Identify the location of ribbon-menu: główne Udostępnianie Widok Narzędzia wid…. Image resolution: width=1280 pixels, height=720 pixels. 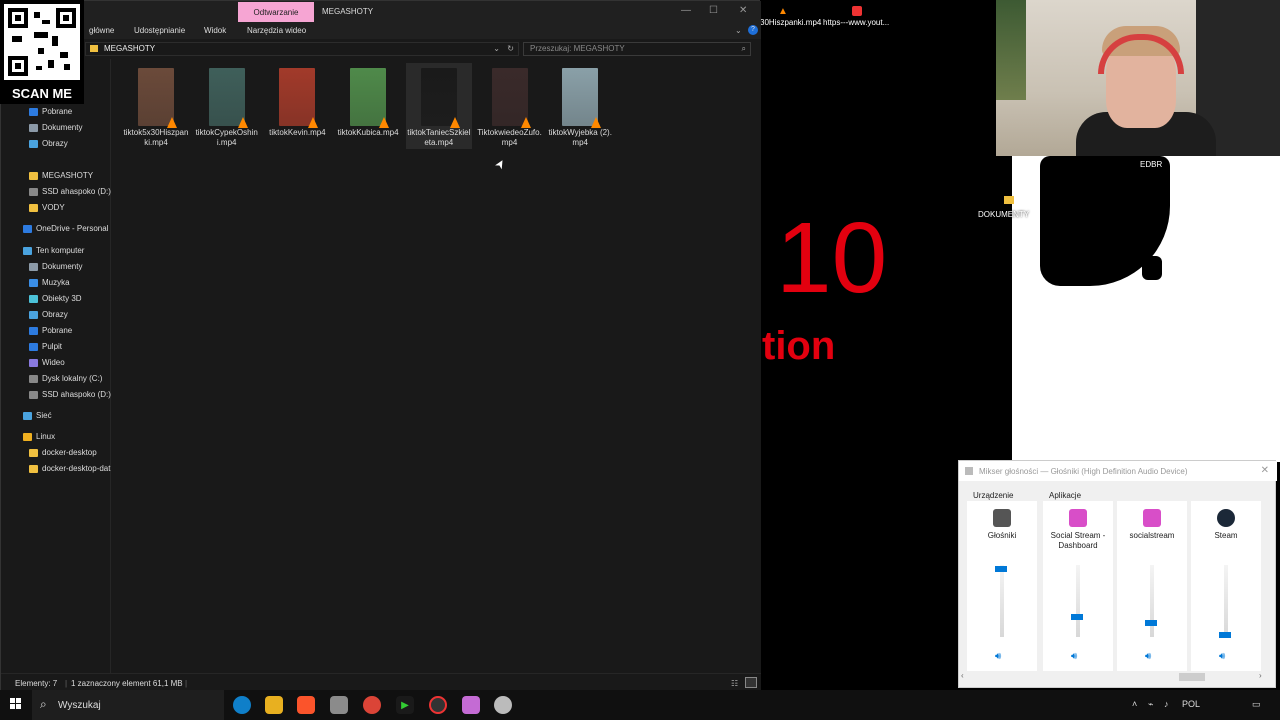
(381, 31).